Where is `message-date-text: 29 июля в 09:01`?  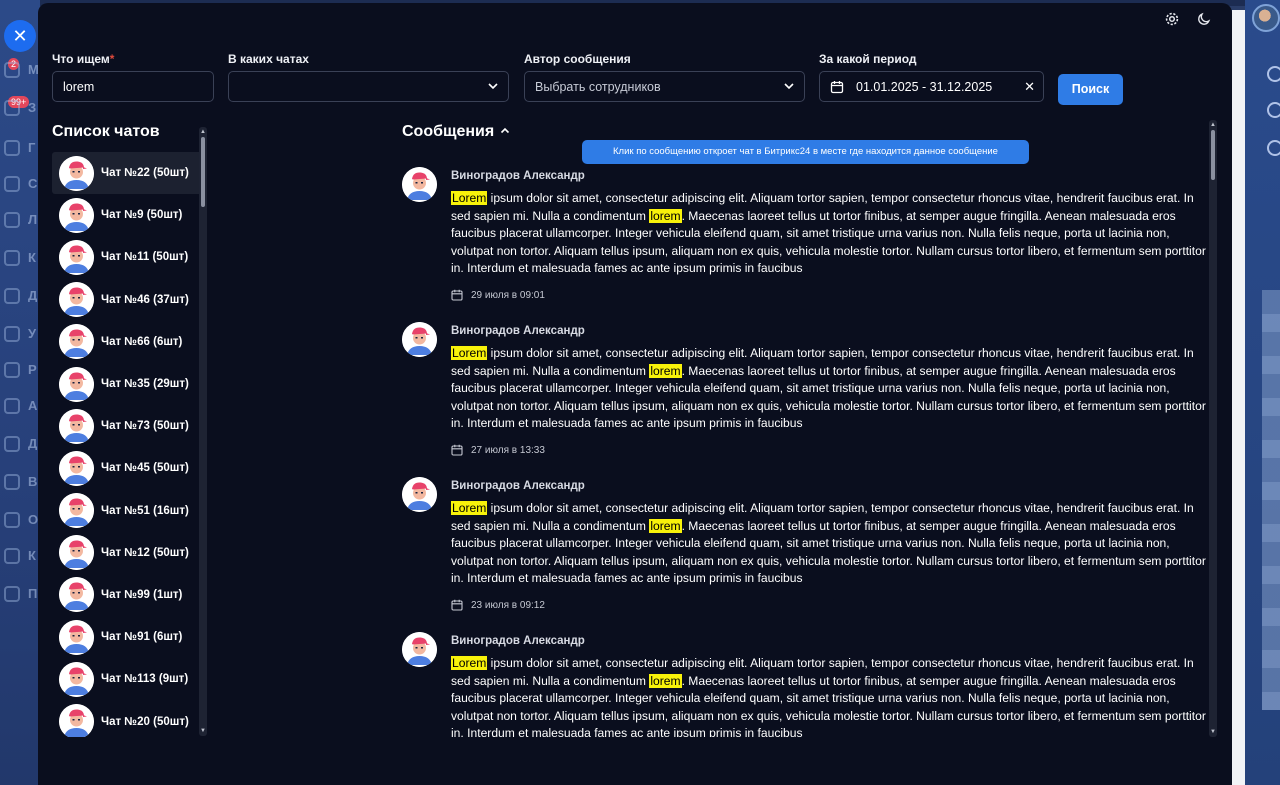 message-date-text: 29 июля в 09:01 is located at coordinates (508, 295).